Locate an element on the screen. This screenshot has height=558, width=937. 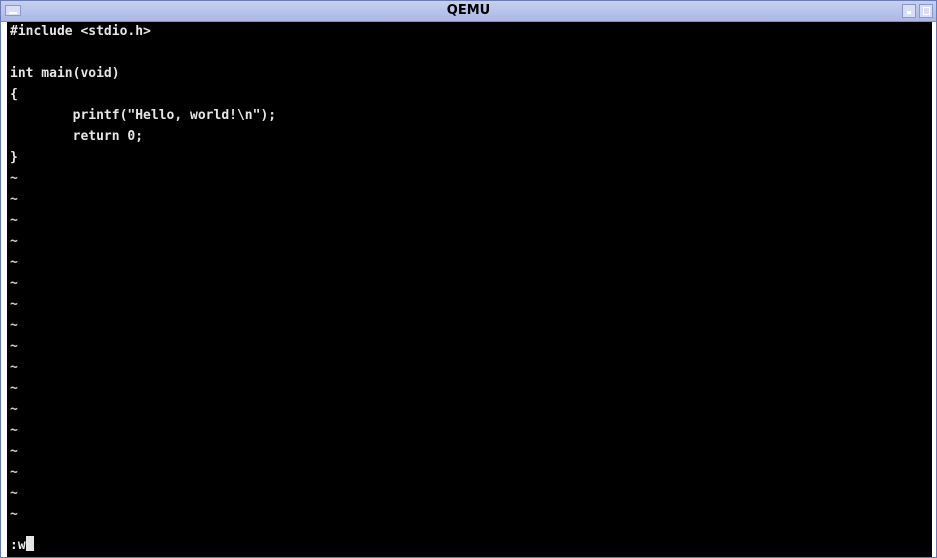
command-line: :w is located at coordinates (22, 546).